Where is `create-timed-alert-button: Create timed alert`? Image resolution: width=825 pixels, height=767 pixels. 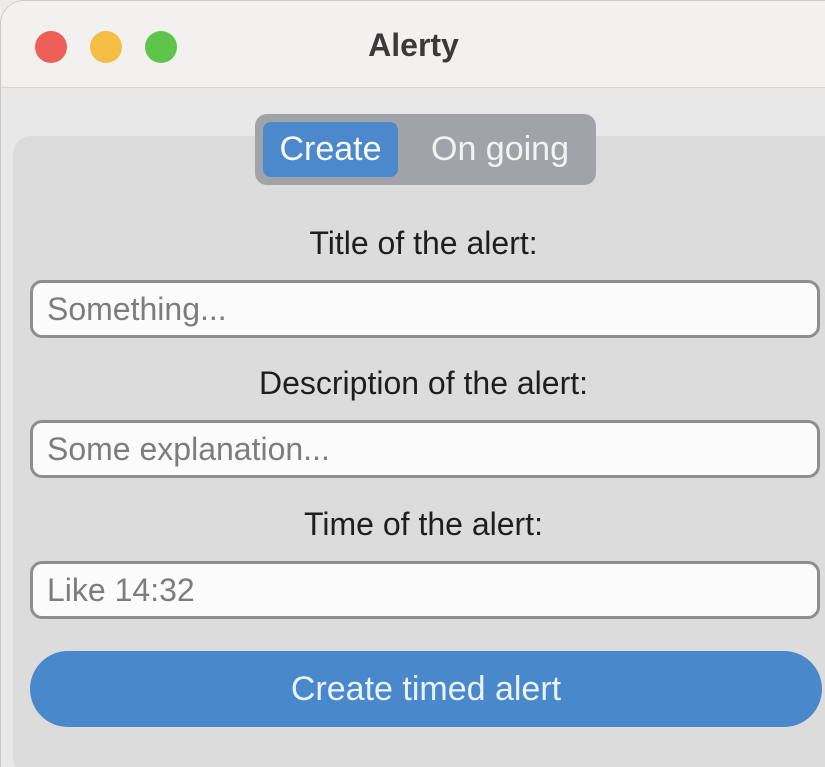
create-timed-alert-button: Create timed alert is located at coordinates (426, 689).